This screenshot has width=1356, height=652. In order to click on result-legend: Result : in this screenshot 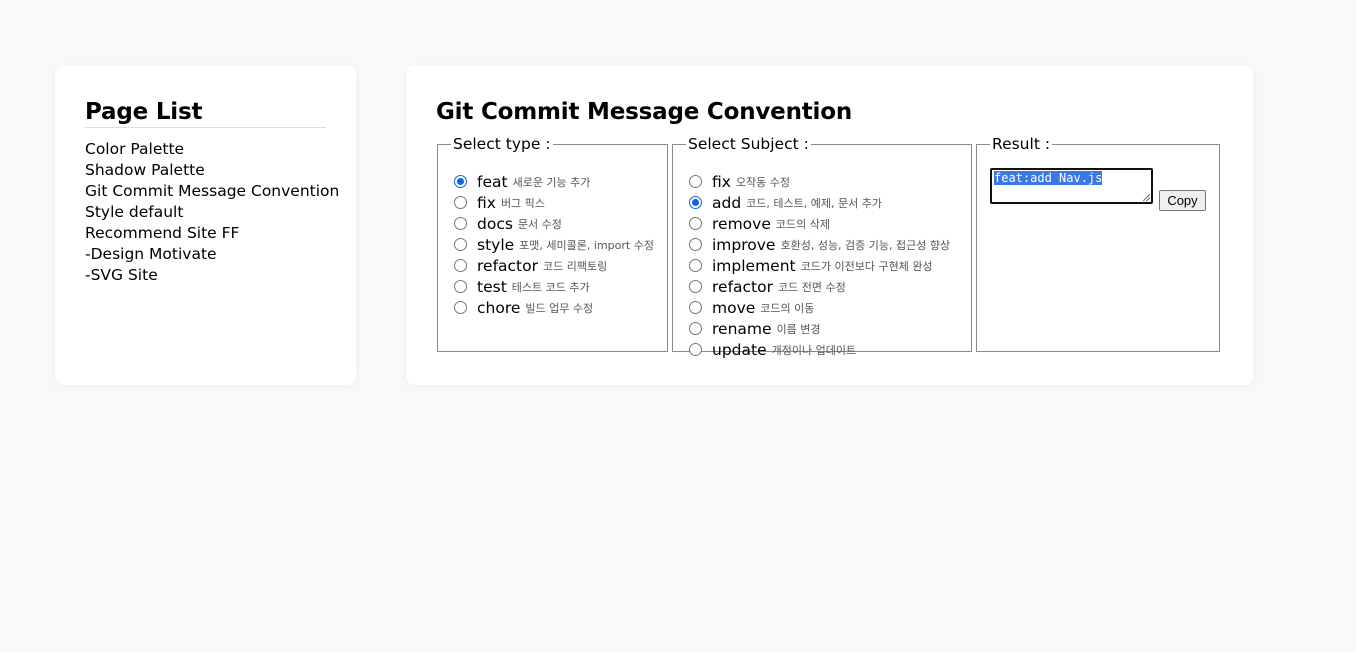, I will do `click(1021, 144)`.